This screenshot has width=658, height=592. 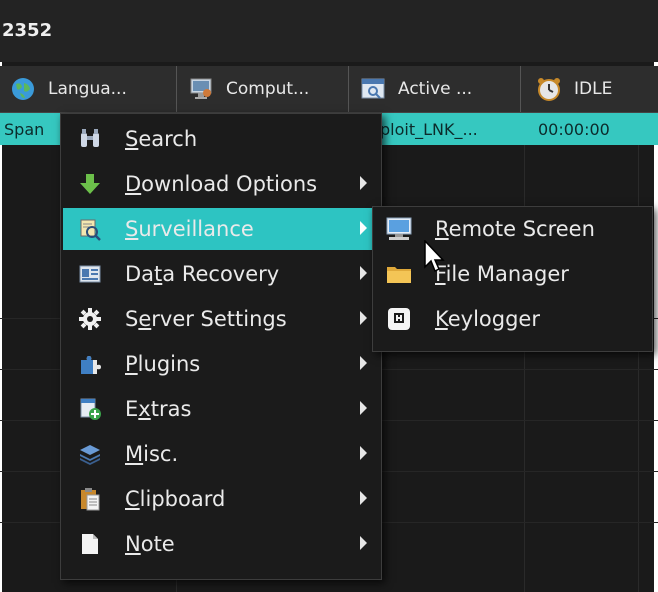 I want to click on menu-item-data-recovery: Data Recovery, so click(x=221, y=274).